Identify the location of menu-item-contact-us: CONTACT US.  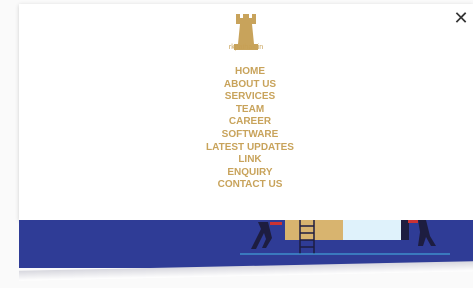
(250, 185).